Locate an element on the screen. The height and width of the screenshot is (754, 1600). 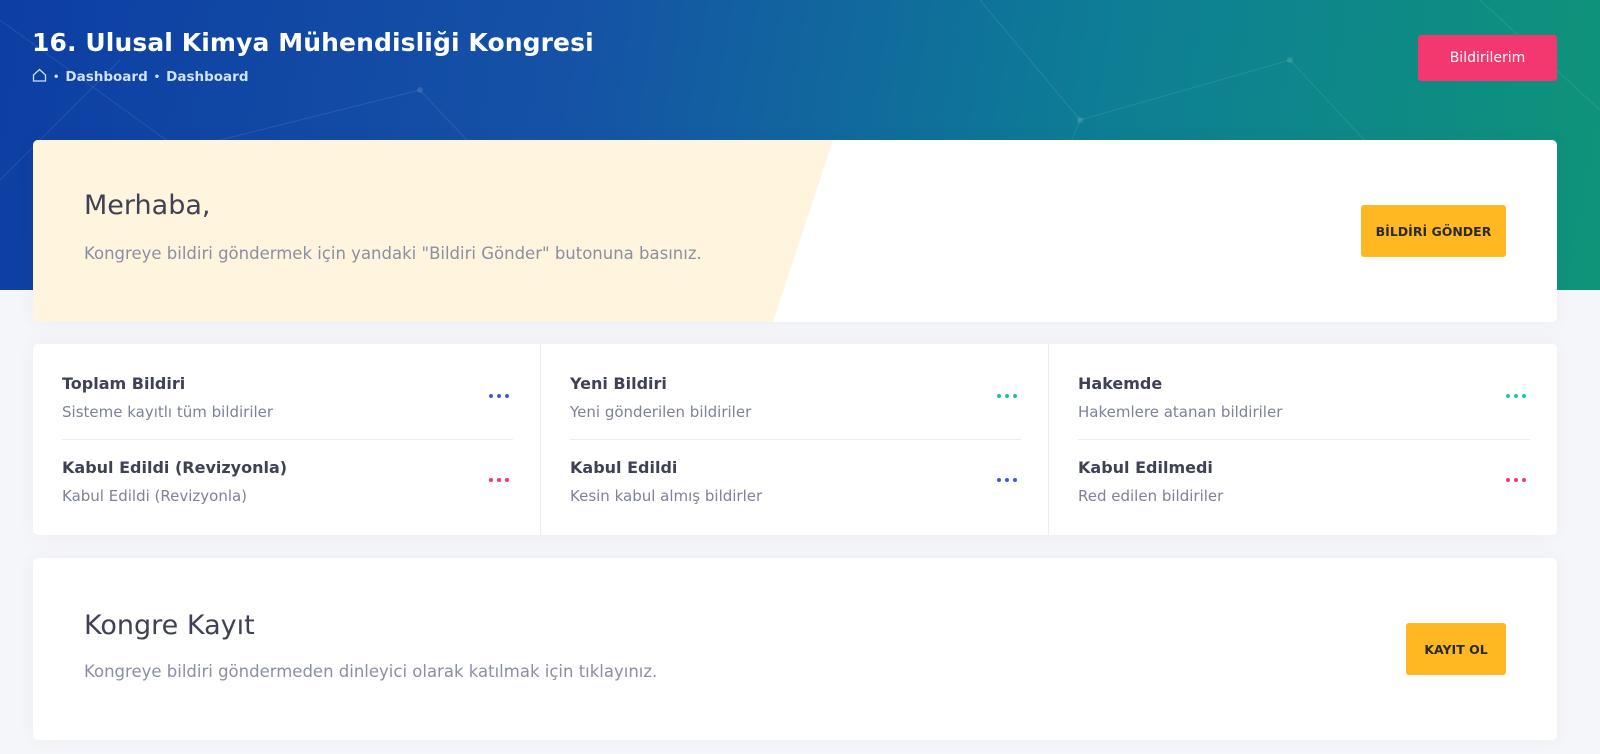
submit-paper-button: BİLDİRİ GÖNDER is located at coordinates (1433, 231).